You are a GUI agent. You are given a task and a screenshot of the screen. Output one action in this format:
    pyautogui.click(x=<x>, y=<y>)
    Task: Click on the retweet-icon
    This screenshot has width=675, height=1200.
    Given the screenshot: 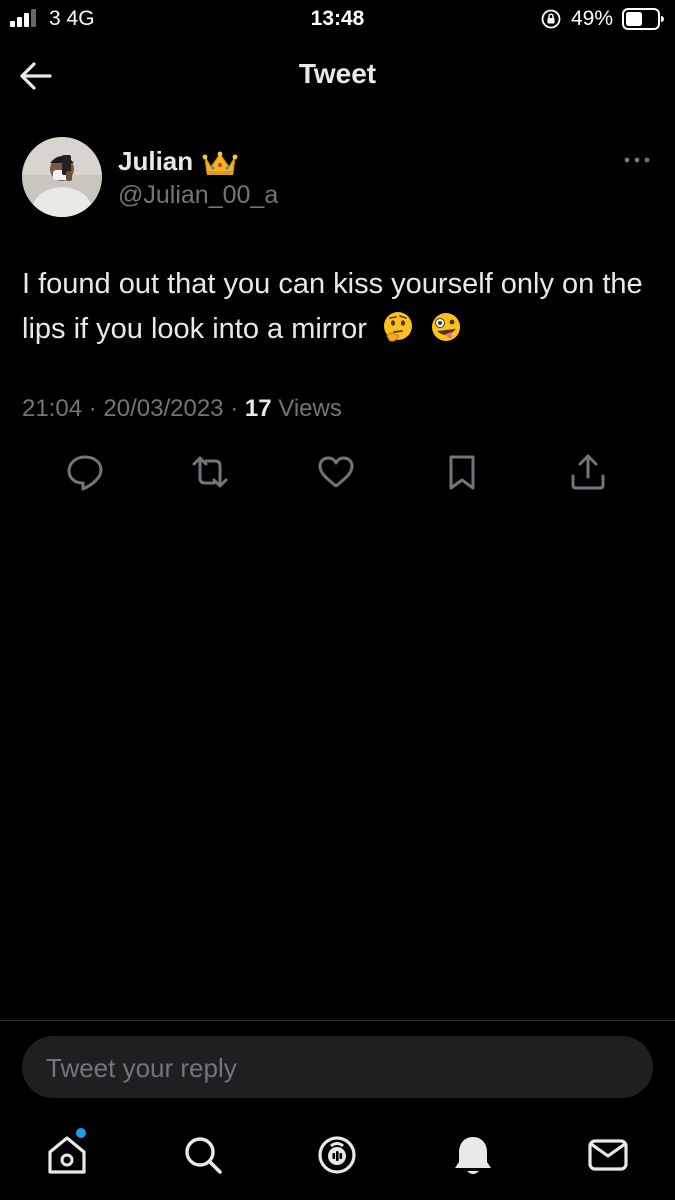 What is the action you would take?
    pyautogui.click(x=210, y=472)
    